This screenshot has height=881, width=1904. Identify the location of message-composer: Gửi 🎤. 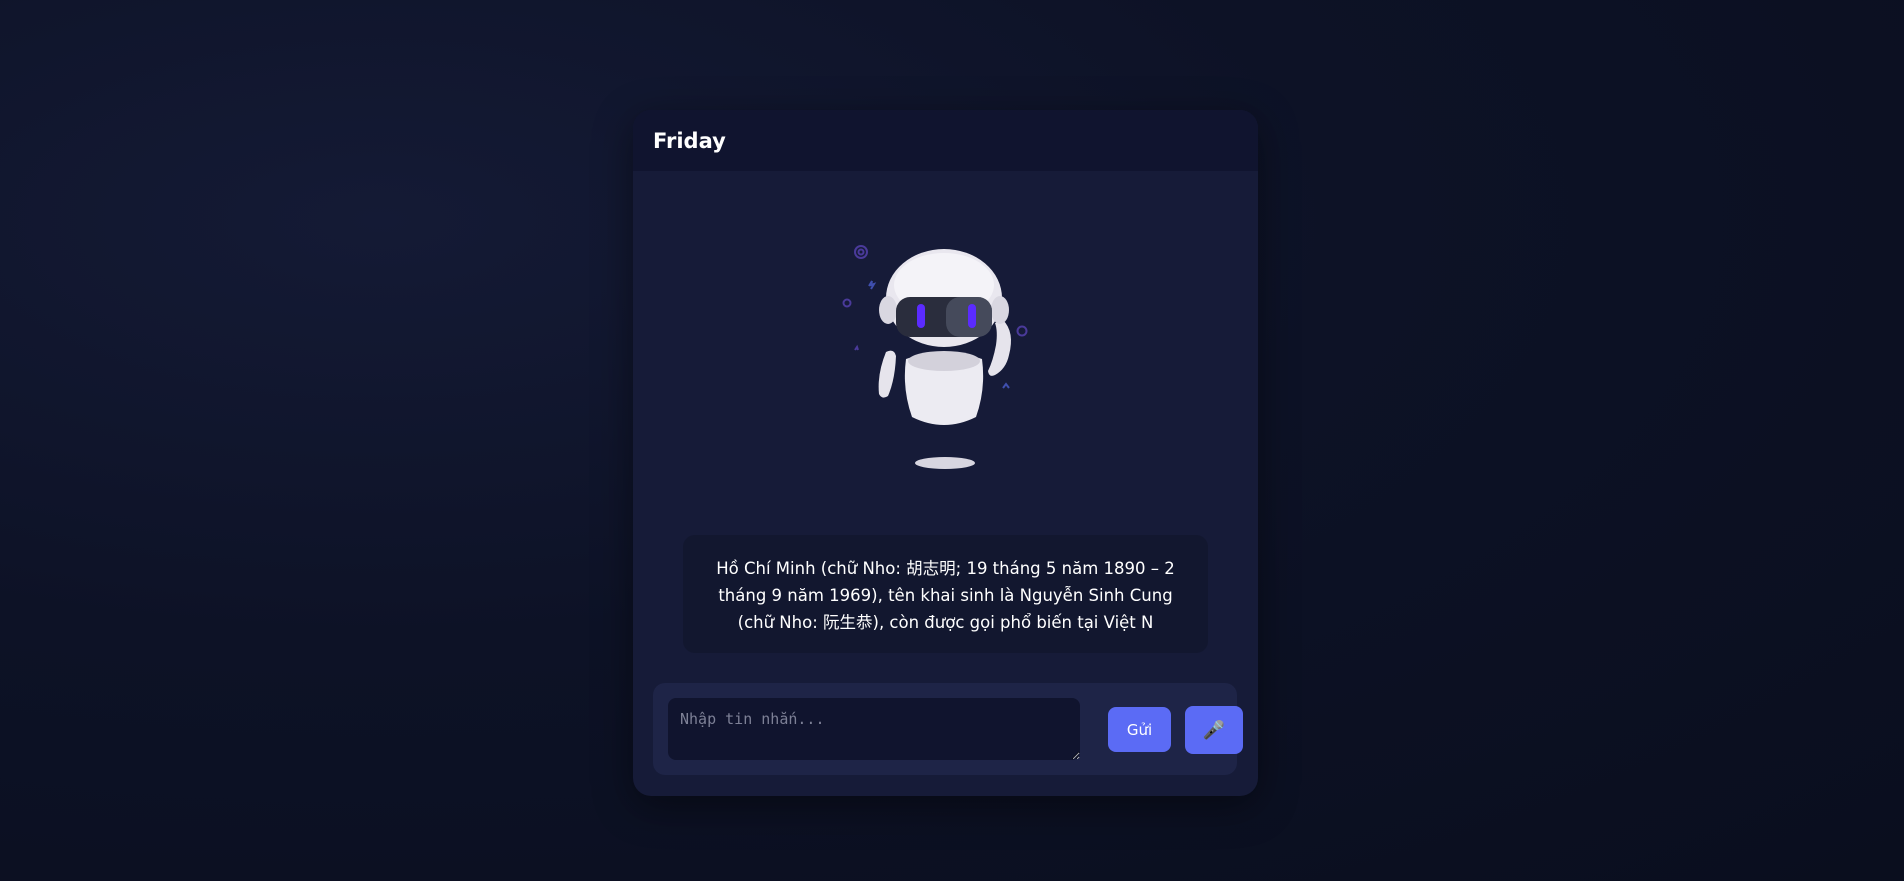
(948, 729).